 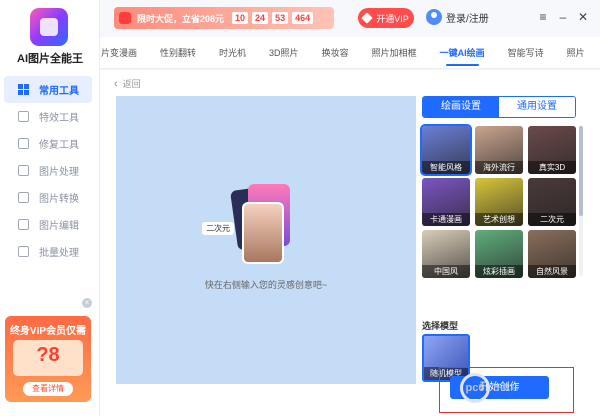 I want to click on style-option: 海外流行, so click(x=499, y=150).